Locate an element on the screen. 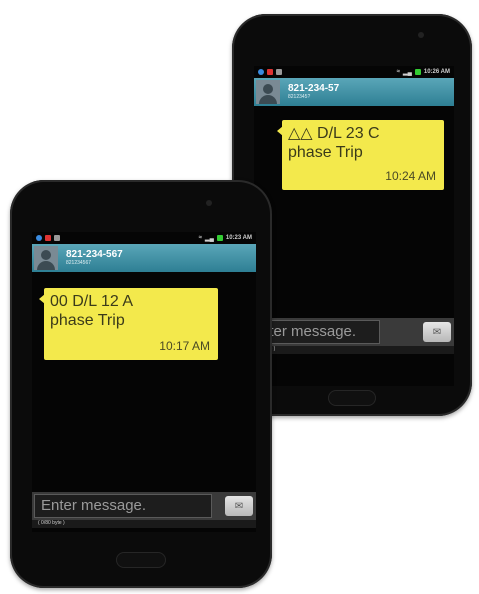 The width and height of the screenshot is (479, 594). compose-area: nter message. ✉ is located at coordinates (354, 332).